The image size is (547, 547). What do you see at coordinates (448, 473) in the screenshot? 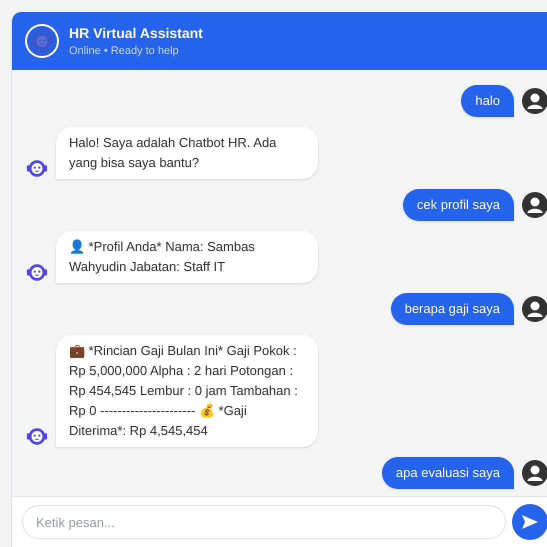
I see `user-message: apa evaluasi saya` at bounding box center [448, 473].